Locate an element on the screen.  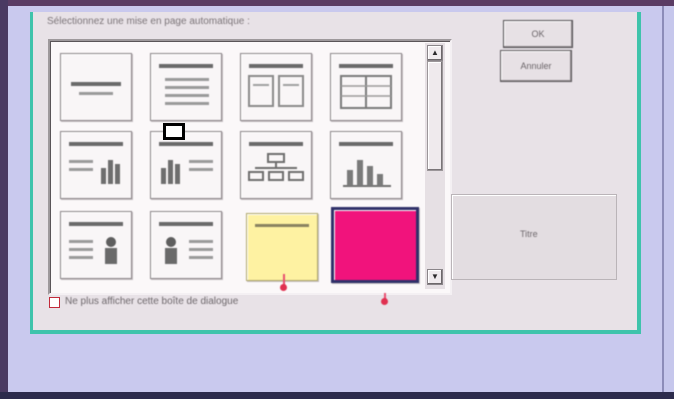
text-clipart-icon is located at coordinates (96, 243).